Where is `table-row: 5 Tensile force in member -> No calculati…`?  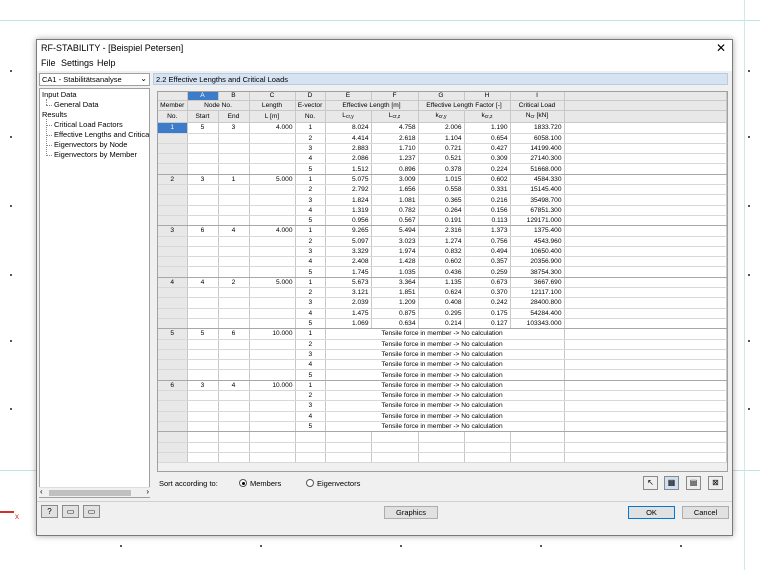 table-row: 5 Tensile force in member -> No calculati… is located at coordinates (442, 375).